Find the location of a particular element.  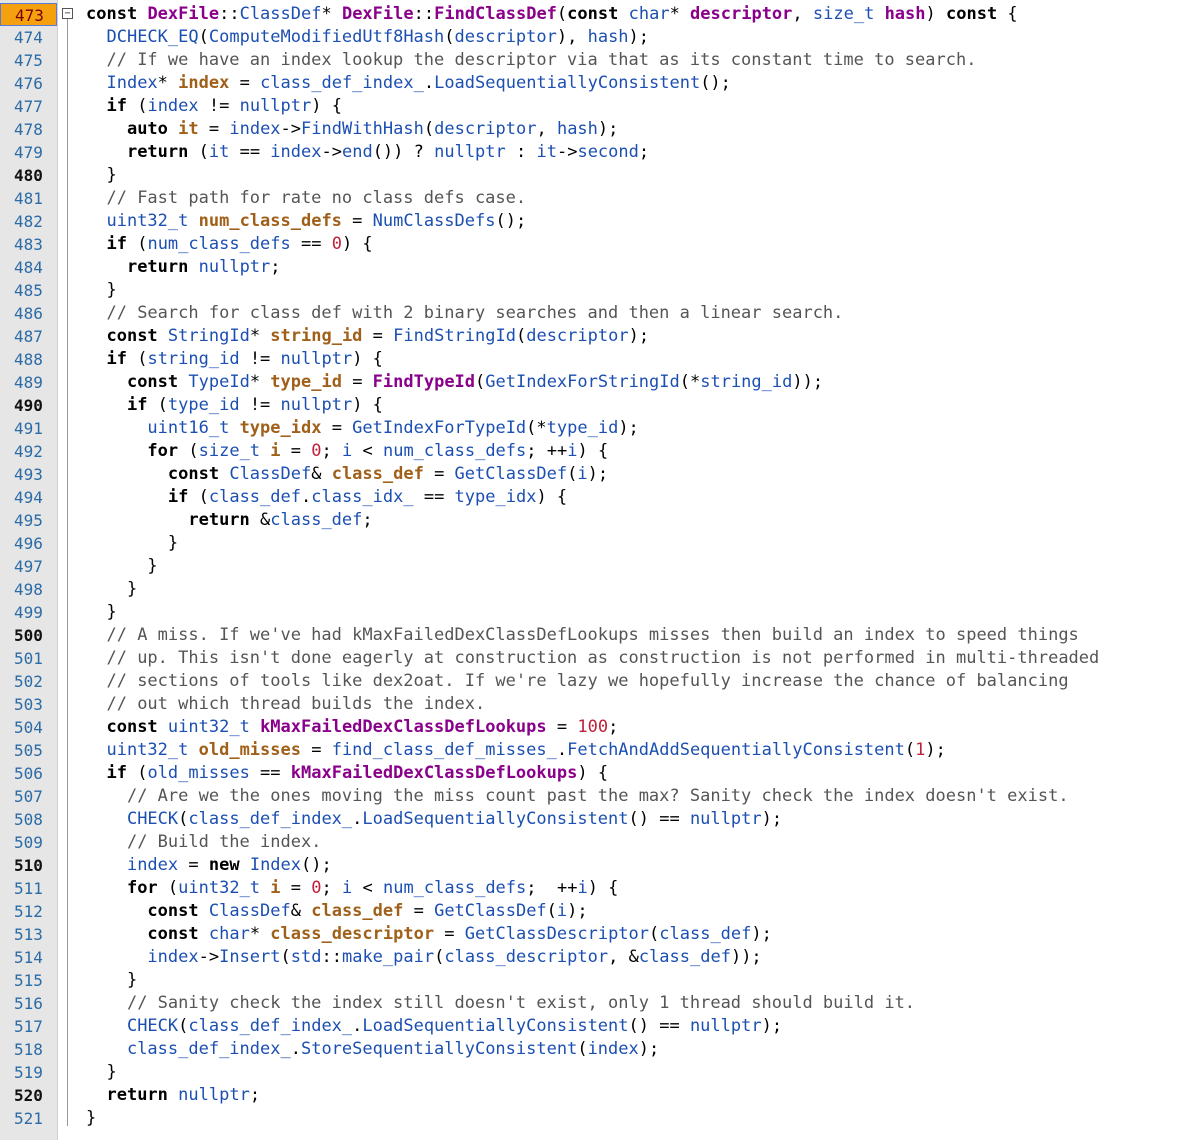

line-number: 517 is located at coordinates (28, 1026).